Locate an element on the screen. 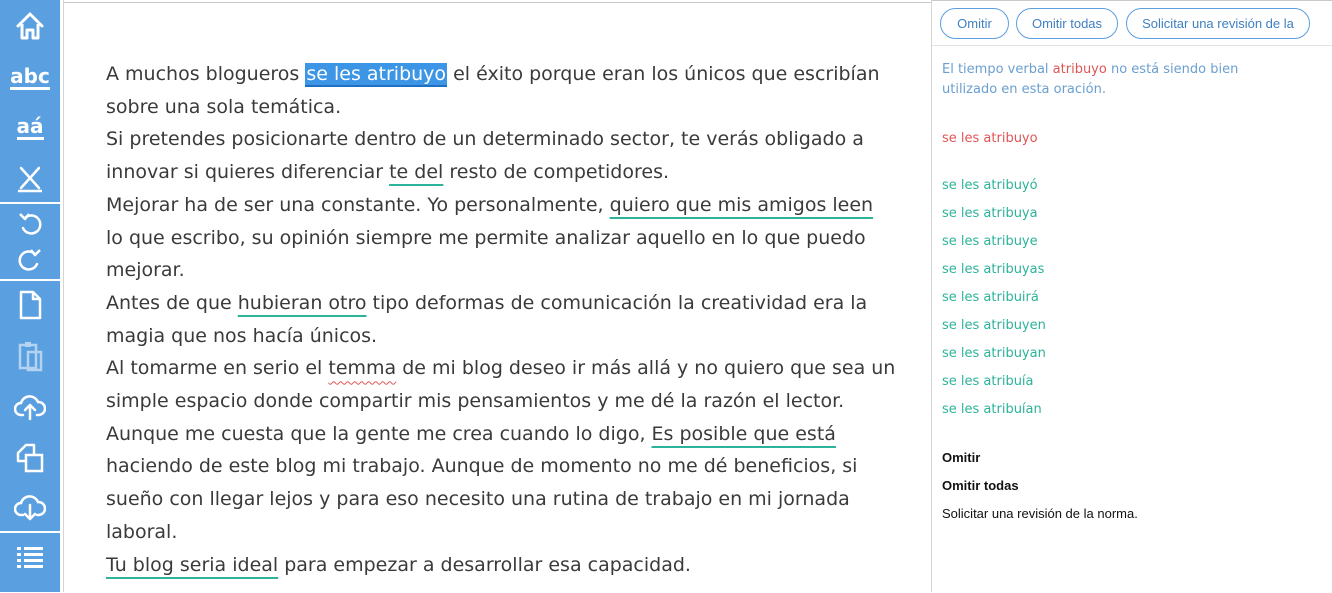 The width and height of the screenshot is (1332, 593). download-icon is located at coordinates (30, 508).